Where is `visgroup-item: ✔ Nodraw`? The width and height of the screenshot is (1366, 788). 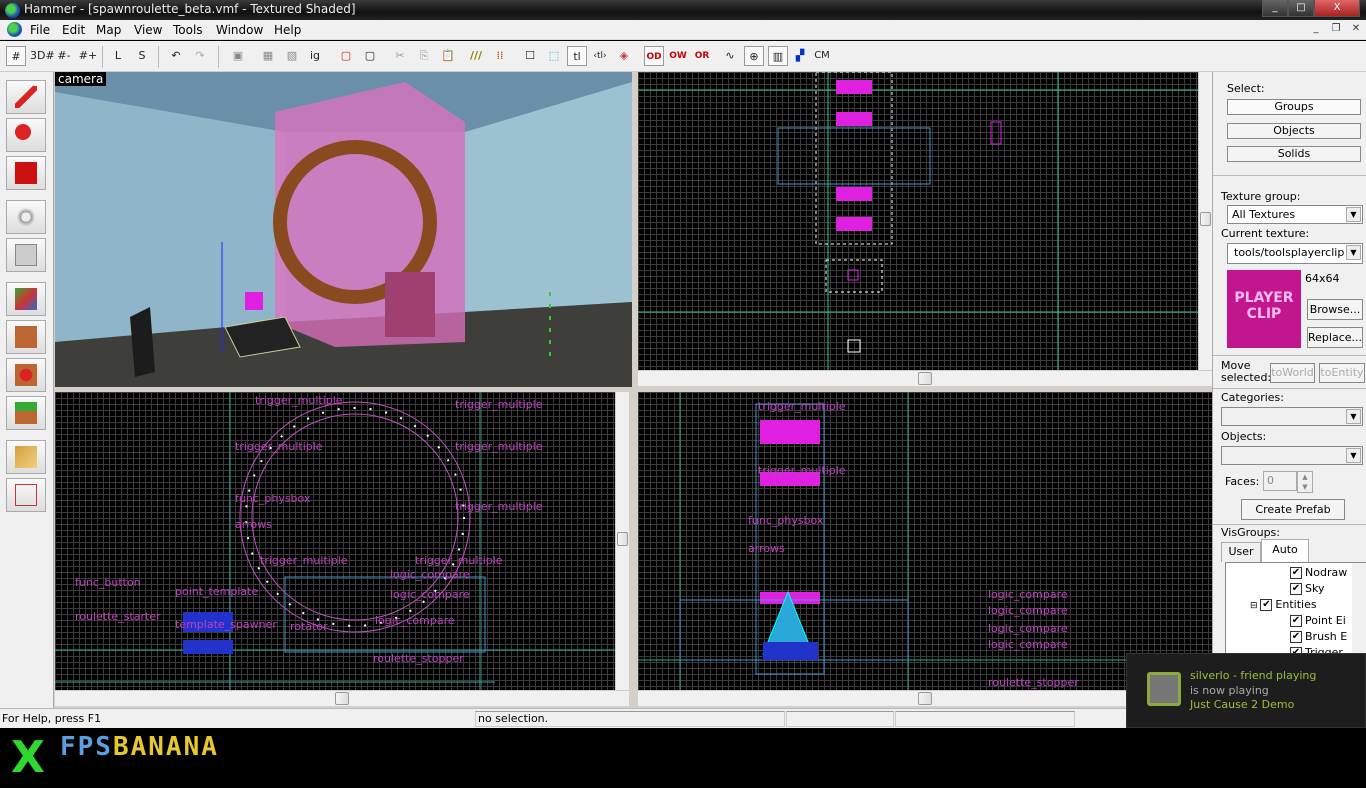 visgroup-item: ✔ Nodraw is located at coordinates (1318, 572).